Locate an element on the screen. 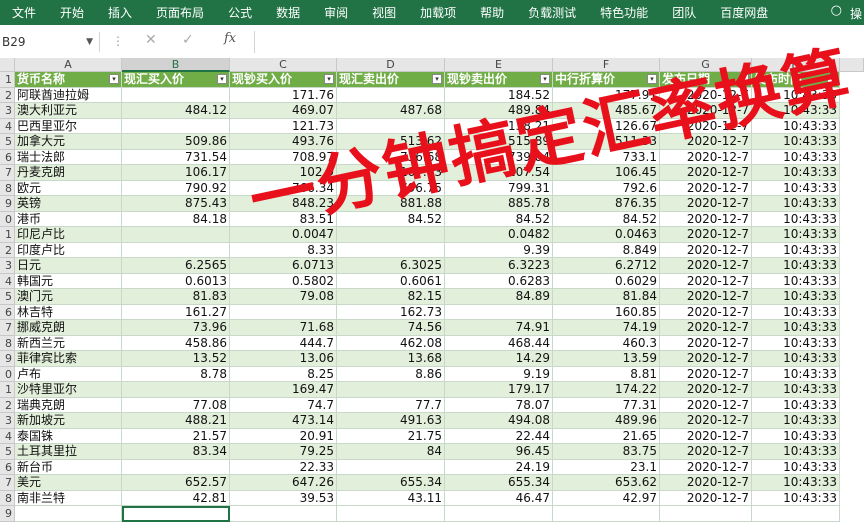 This screenshot has width=864, height=522. select-all-corner is located at coordinates (7, 65).